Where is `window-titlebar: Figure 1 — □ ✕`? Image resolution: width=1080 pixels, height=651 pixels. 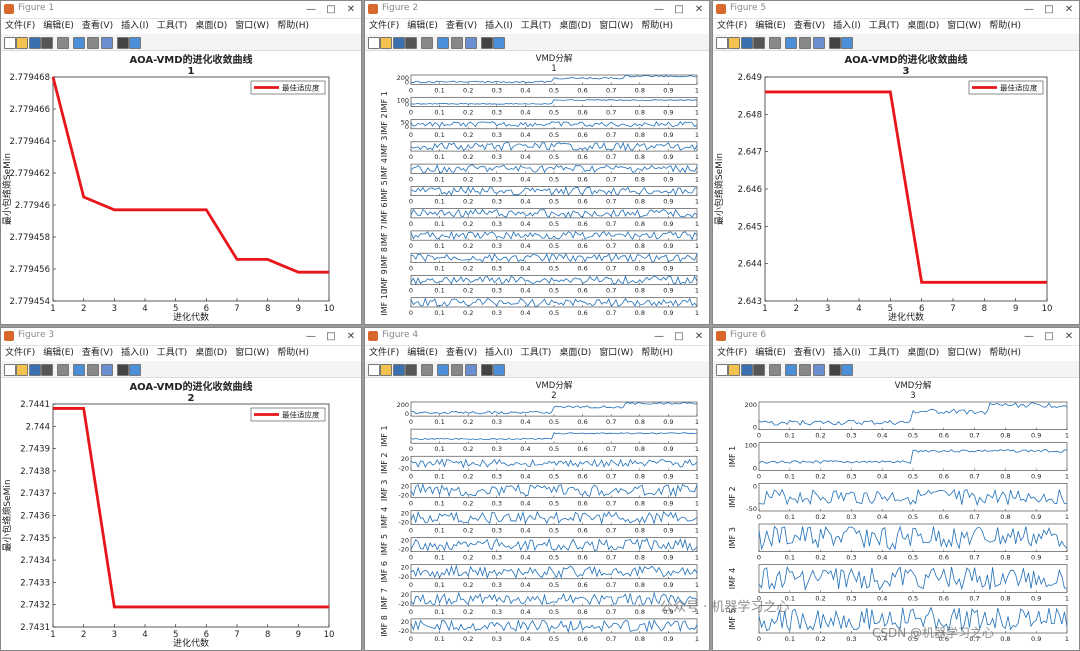 window-titlebar: Figure 1 — □ ✕ is located at coordinates (181, 10).